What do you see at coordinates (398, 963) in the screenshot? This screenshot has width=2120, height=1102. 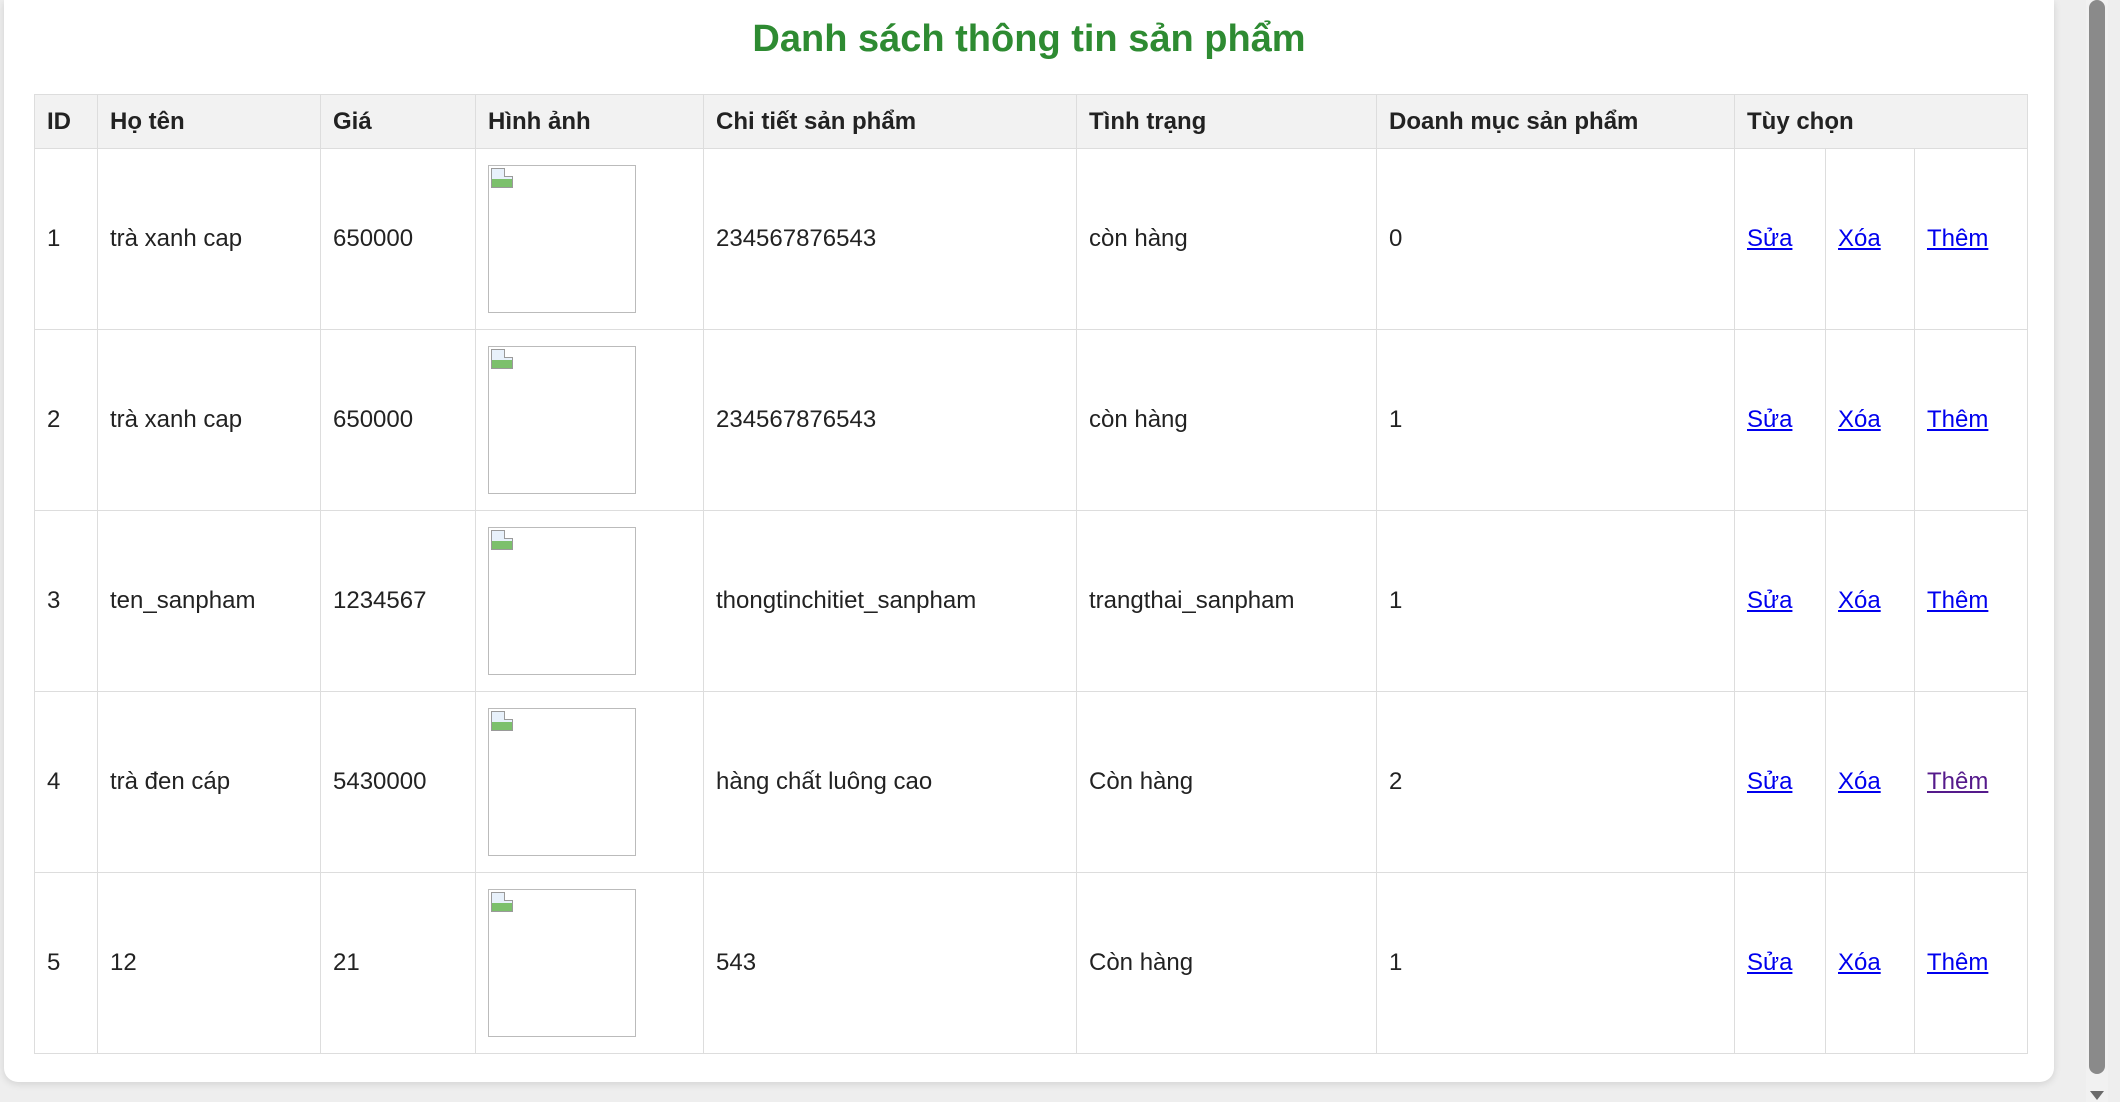 I see `cell-price: 21` at bounding box center [398, 963].